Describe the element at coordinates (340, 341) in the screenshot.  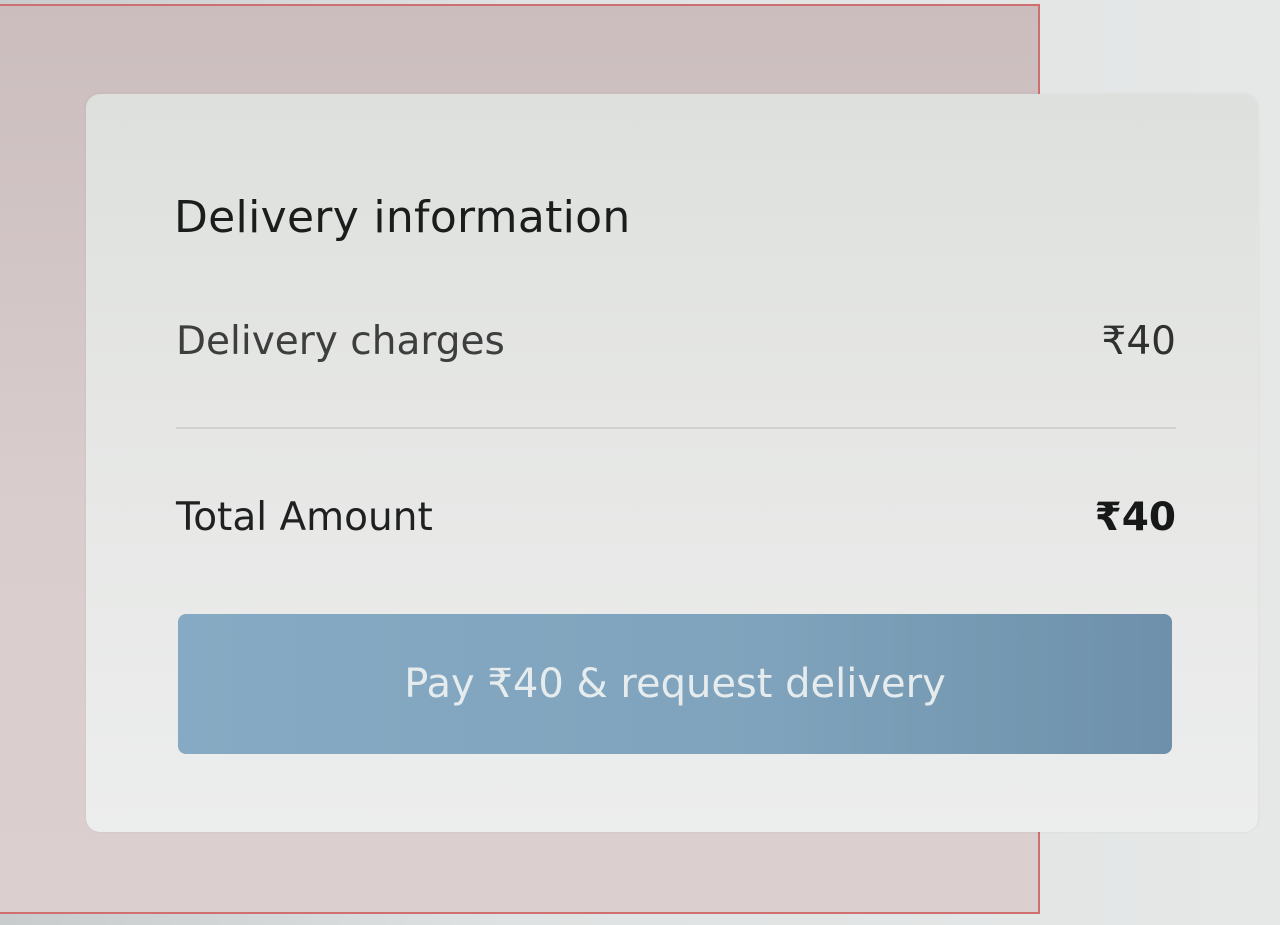
I see `delivery-charges-label: Delivery charges` at that location.